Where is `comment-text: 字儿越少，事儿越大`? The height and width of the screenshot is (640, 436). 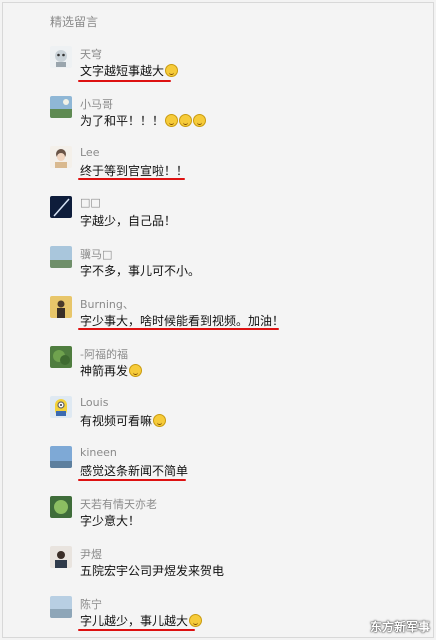 comment-text: 字儿越少，事儿越大 is located at coordinates (141, 620).